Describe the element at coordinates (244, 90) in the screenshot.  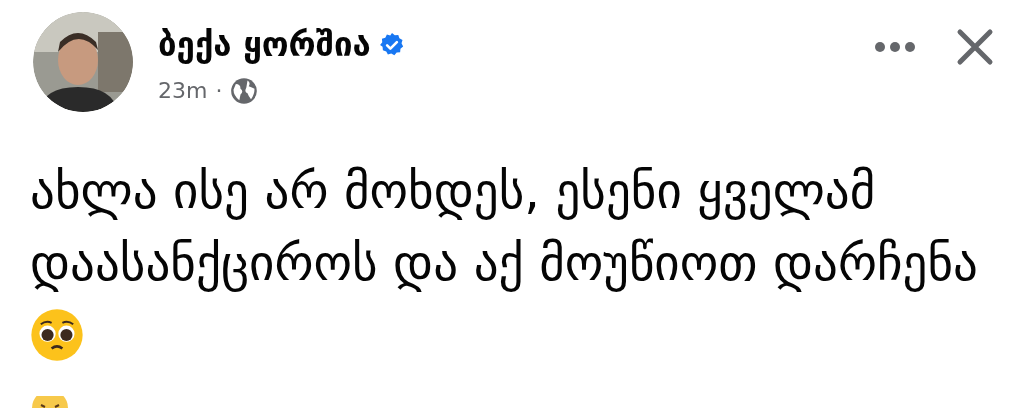
I see `globe-icon` at that location.